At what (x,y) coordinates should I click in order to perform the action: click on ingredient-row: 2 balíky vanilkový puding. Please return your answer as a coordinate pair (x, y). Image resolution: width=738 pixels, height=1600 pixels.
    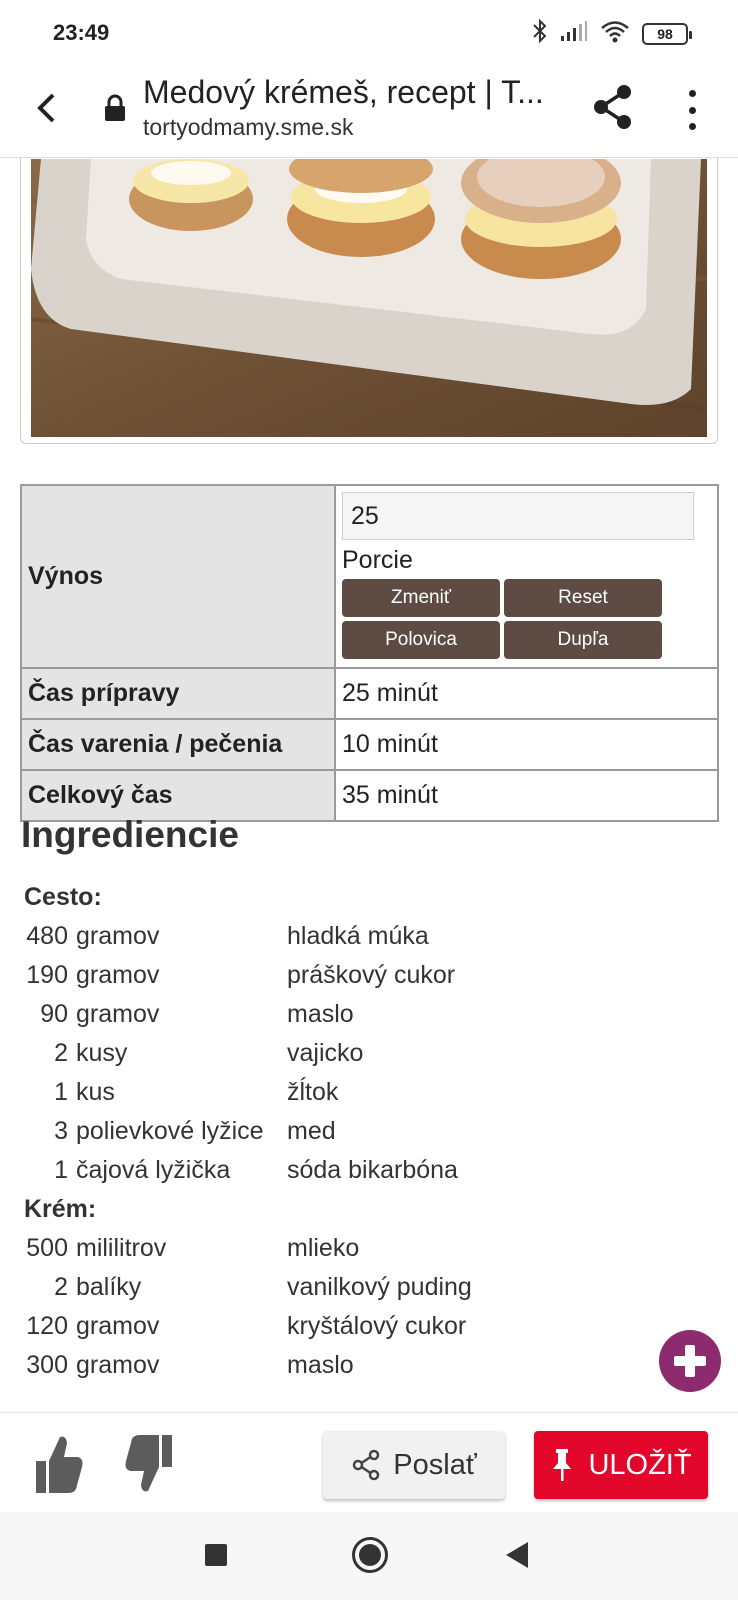
    Looking at the image, I should click on (364, 1287).